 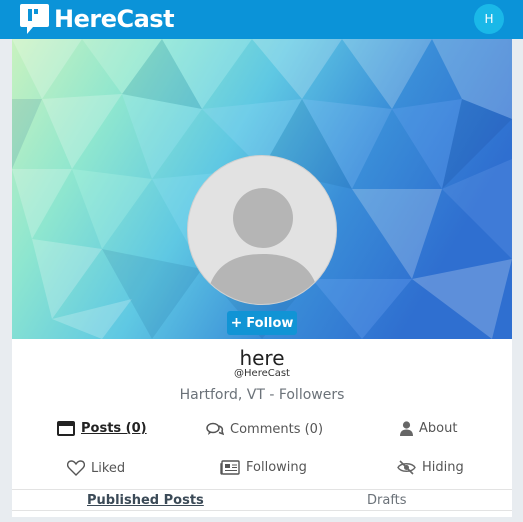 What do you see at coordinates (387, 500) in the screenshot?
I see `subtab-drafts: Drafts` at bounding box center [387, 500].